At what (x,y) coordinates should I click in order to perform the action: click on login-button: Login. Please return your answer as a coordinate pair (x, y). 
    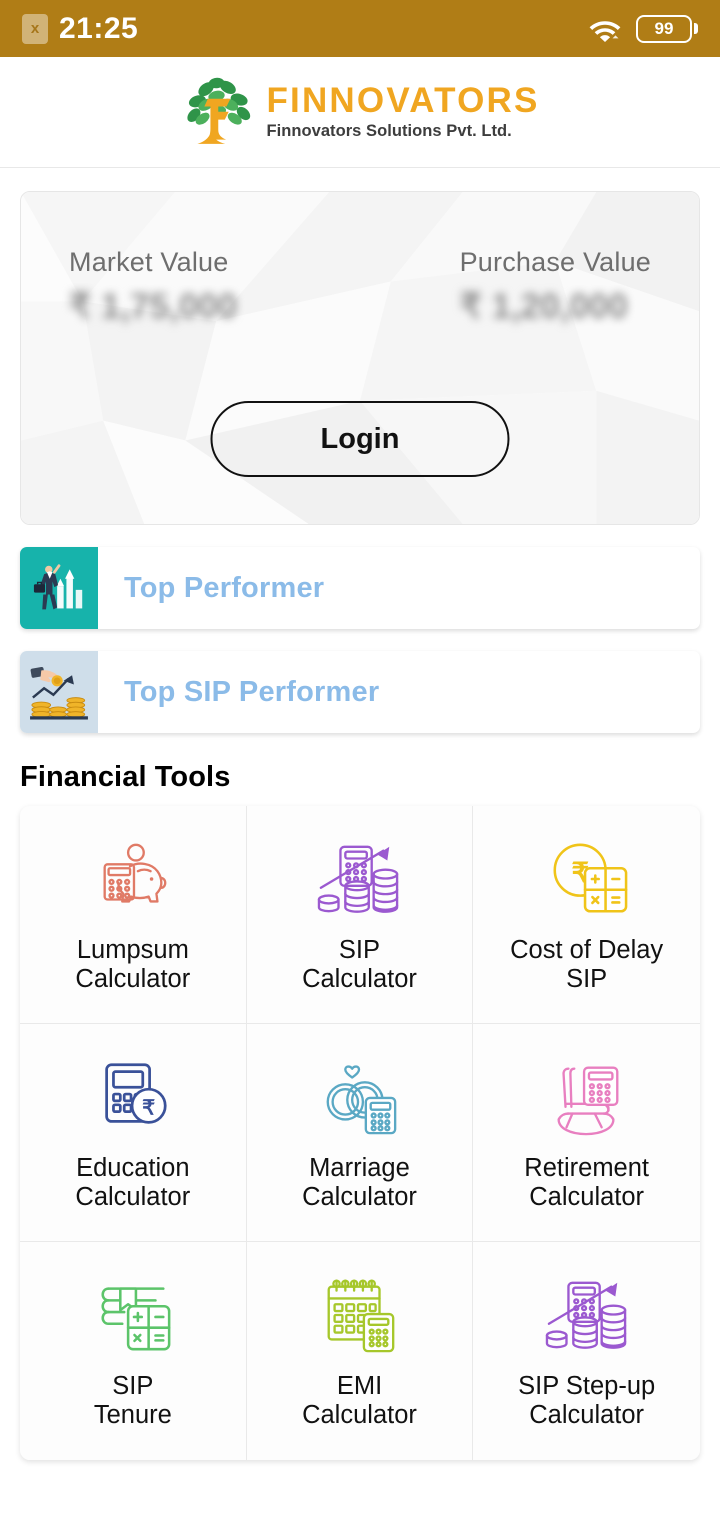
    Looking at the image, I should click on (360, 439).